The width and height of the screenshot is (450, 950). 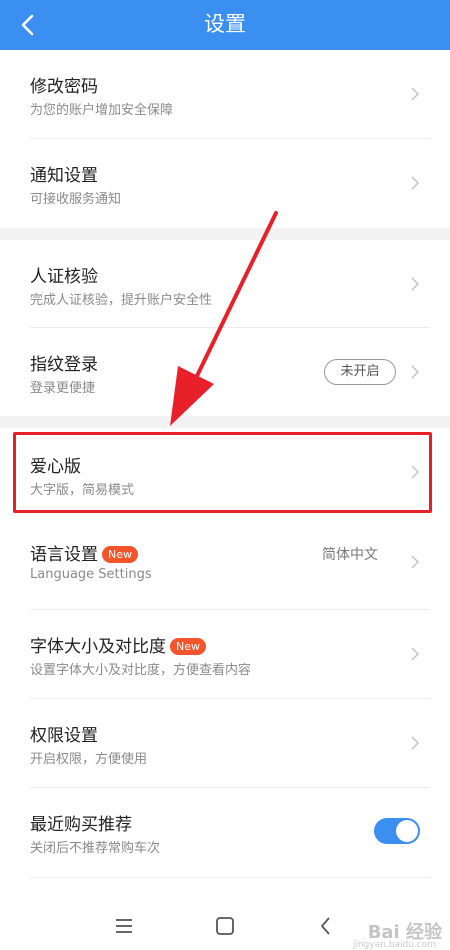 What do you see at coordinates (76, 199) in the screenshot?
I see `setting-desc: 可接收服务通知` at bounding box center [76, 199].